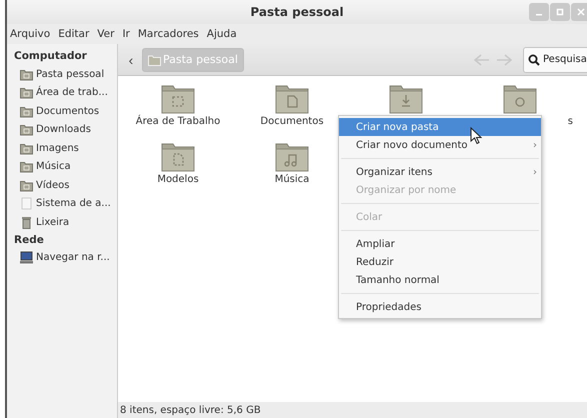 This screenshot has width=587, height=418. I want to click on sidebar-item: Vídeos, so click(62, 185).